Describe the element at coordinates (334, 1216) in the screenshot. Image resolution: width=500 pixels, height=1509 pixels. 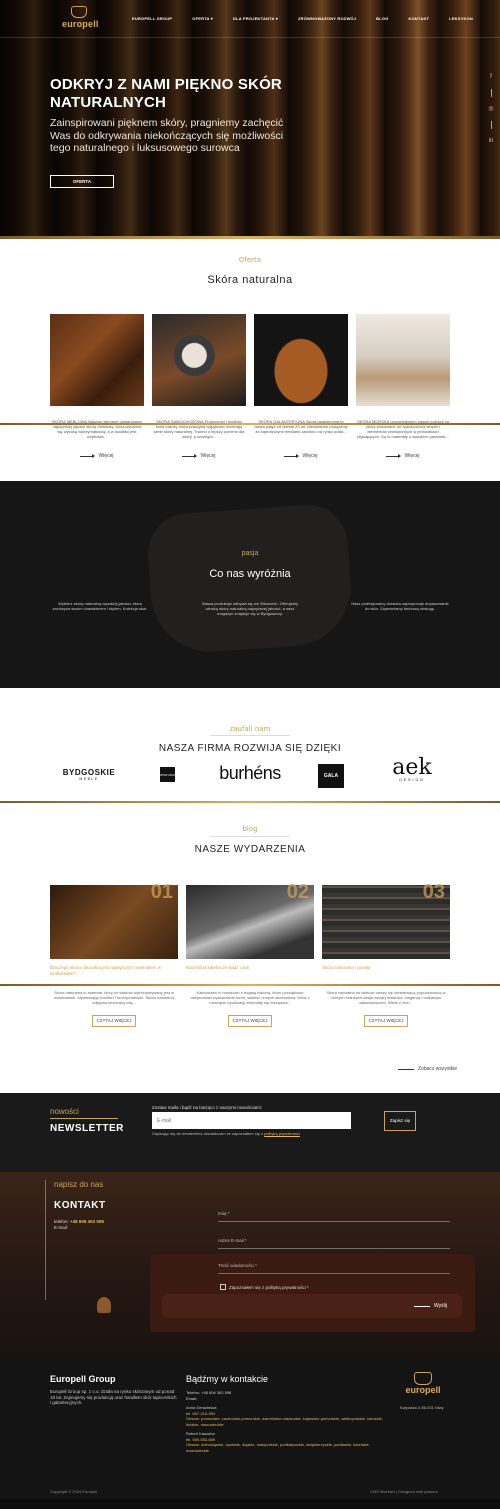
I see `name-field: Imię *` at that location.